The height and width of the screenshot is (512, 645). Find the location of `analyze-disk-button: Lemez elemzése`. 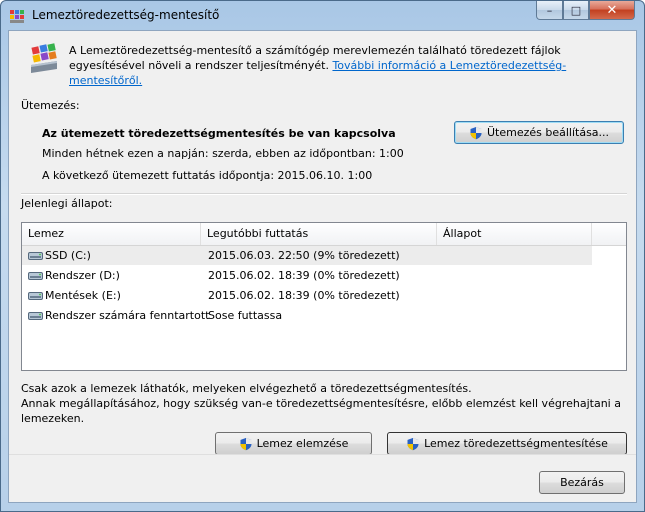

analyze-disk-button: Lemez elemzése is located at coordinates (293, 443).